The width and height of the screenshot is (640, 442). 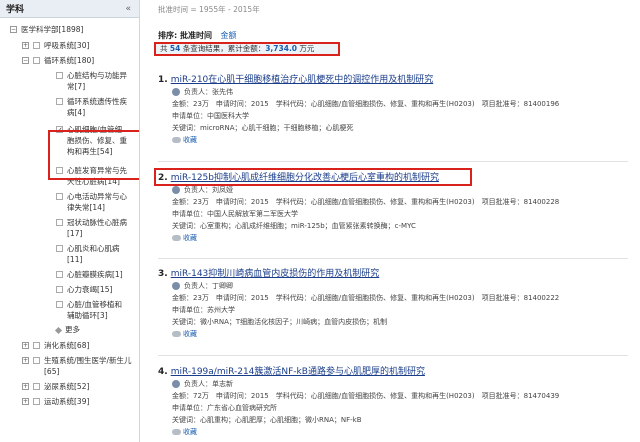 I want to click on record-title: 1. miR-210在心肌干细胞移植治疗心肌梗死中的调控作用及机制研究, so click(x=393, y=80).